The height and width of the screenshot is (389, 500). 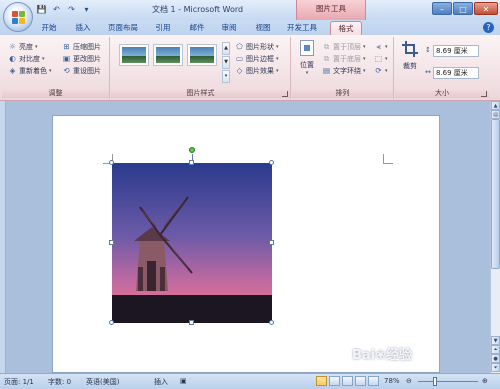 I want to click on change-picture-button: ▣ 更改图片, so click(x=81, y=58).